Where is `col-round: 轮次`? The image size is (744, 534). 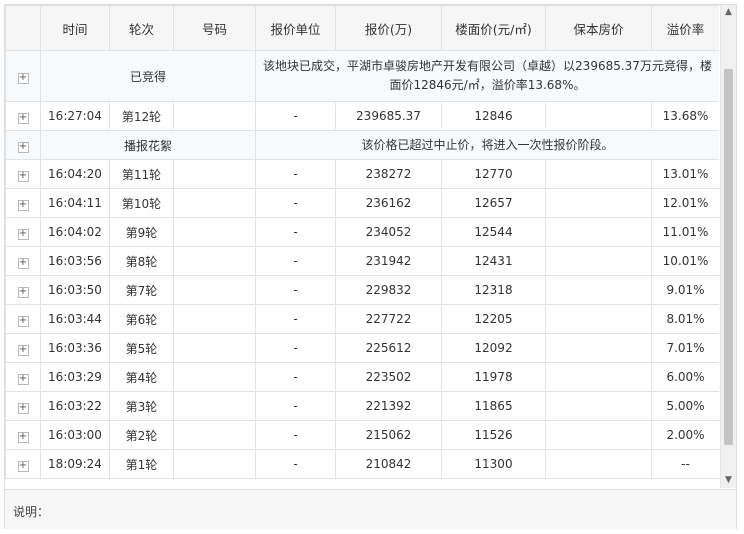 col-round: 轮次 is located at coordinates (141, 28).